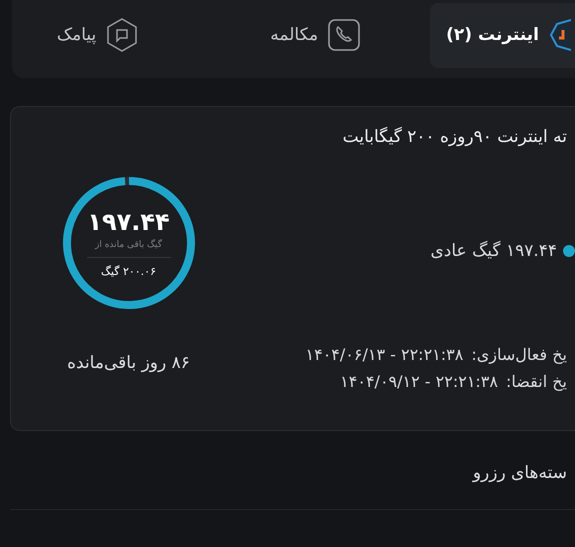 The height and width of the screenshot is (547, 575). Describe the element at coordinates (128, 222) in the screenshot. I see `remaining-value: ۱۹۷.۴۴` at that location.